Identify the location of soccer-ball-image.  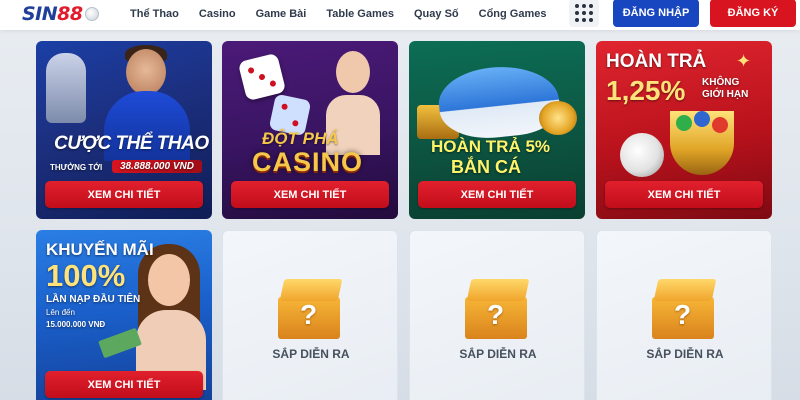
(642, 155).